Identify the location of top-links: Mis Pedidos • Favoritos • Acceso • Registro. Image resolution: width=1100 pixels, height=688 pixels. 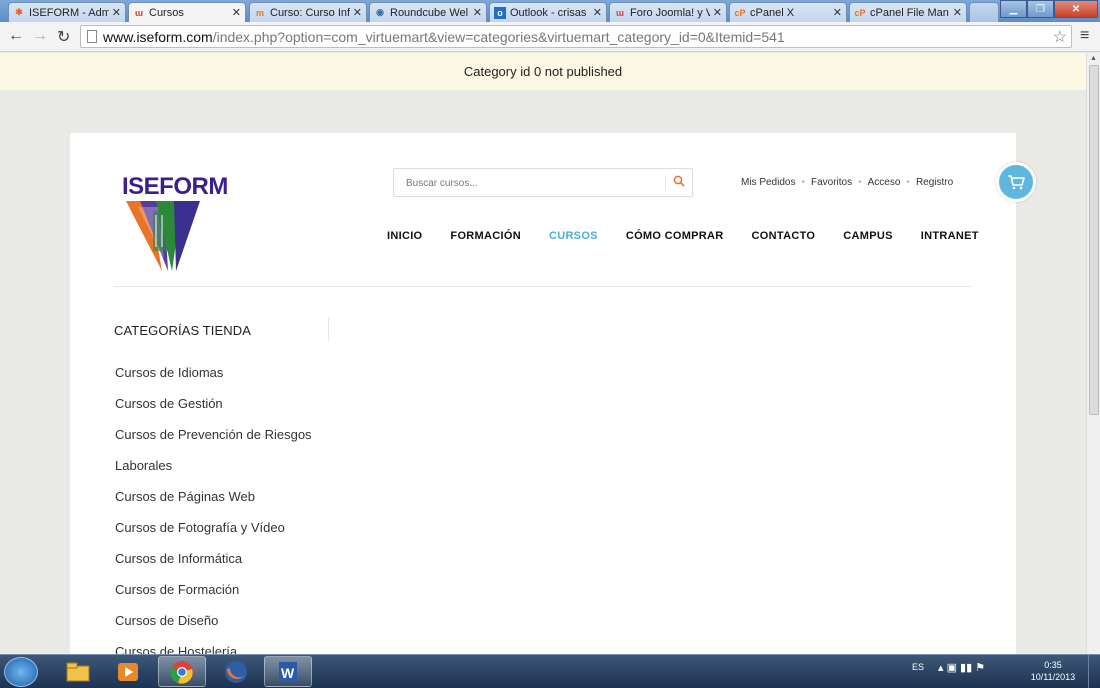
(847, 182).